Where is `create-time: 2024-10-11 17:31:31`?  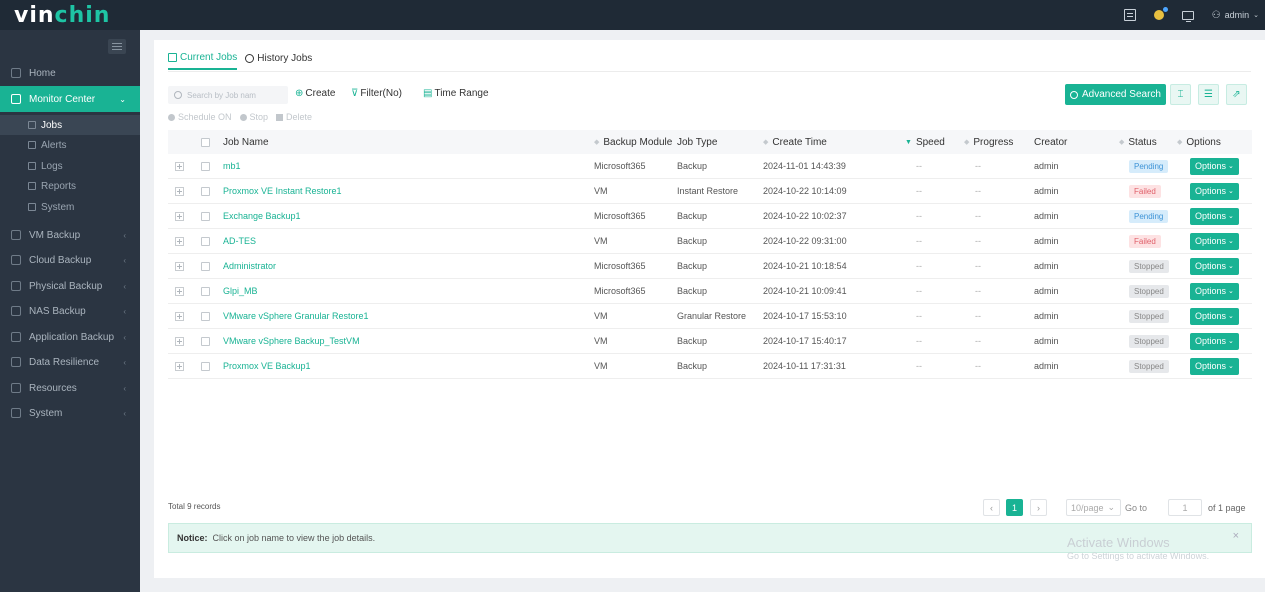 create-time: 2024-10-11 17:31:31 is located at coordinates (804, 366).